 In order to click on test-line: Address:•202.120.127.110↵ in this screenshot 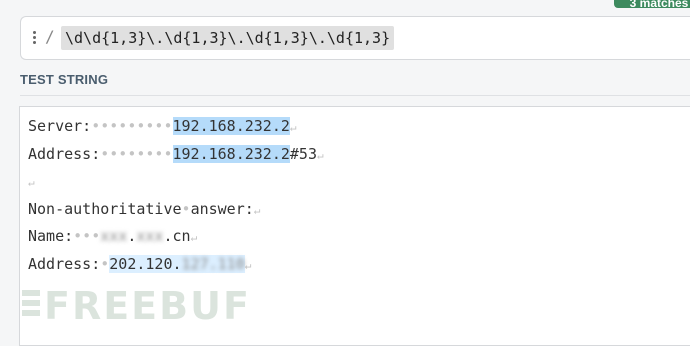, I will do `click(140, 263)`.